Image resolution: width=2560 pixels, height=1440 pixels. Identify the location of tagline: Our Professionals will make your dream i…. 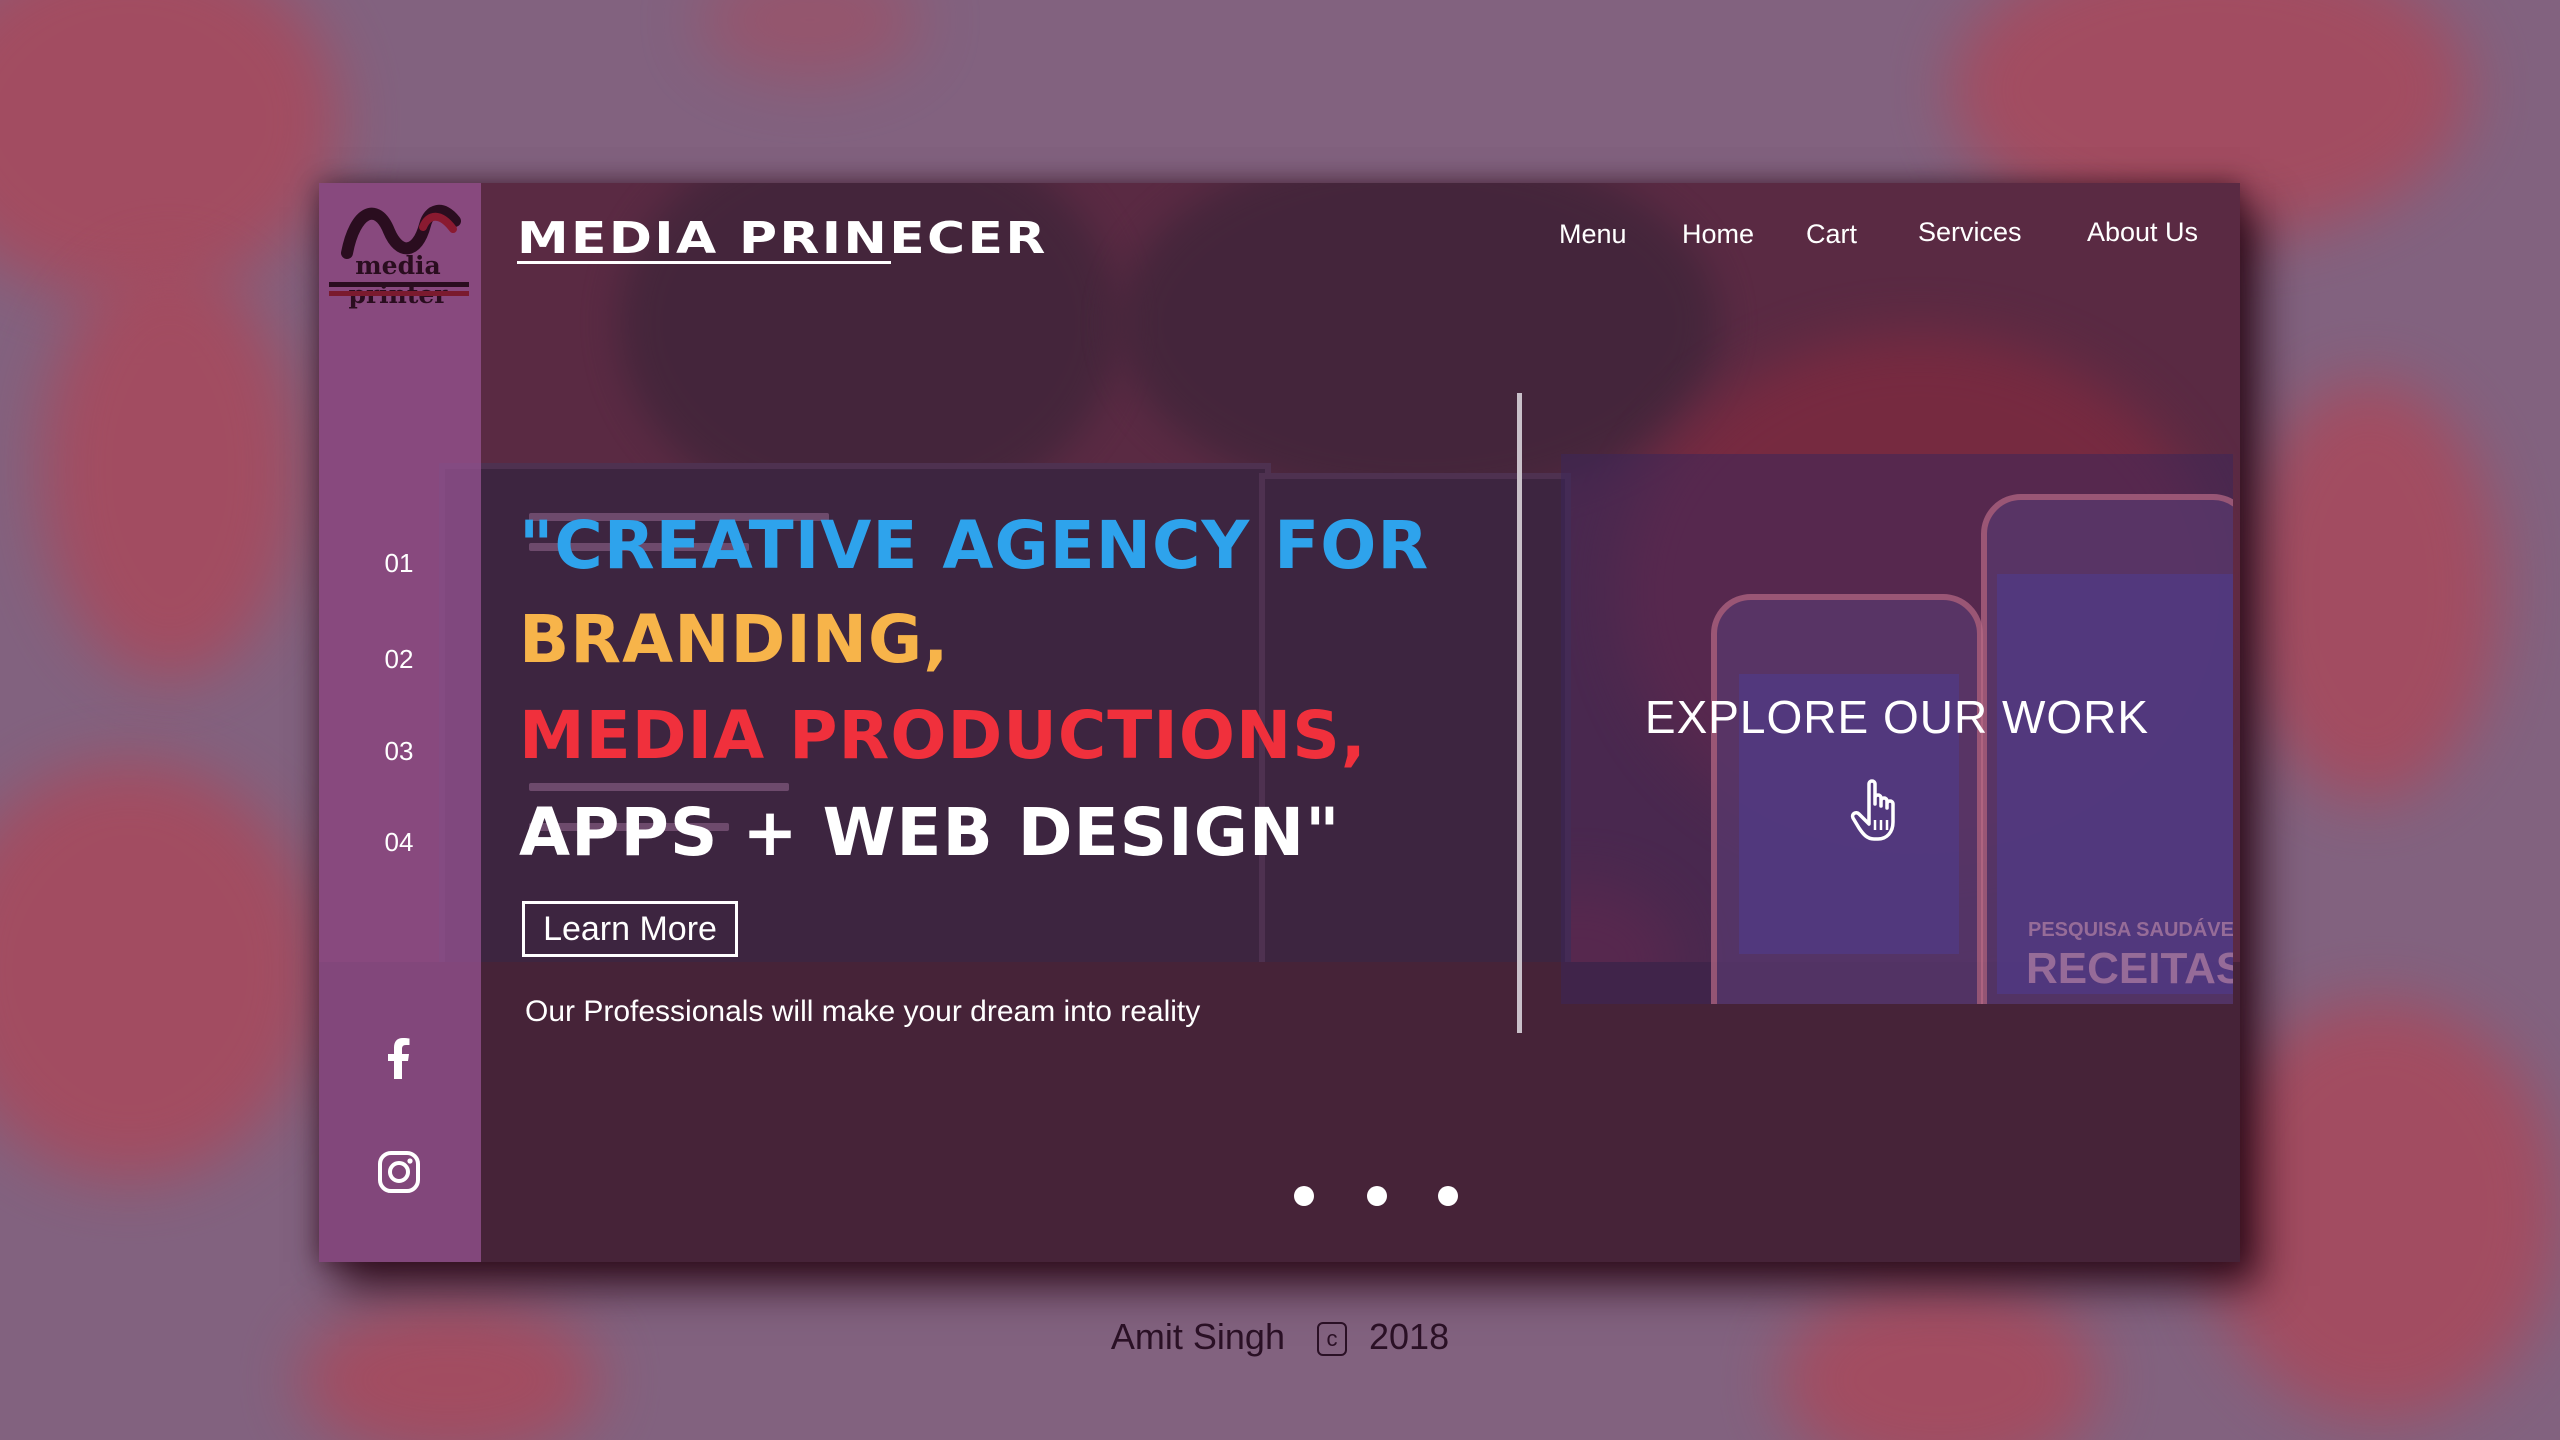
(863, 1011).